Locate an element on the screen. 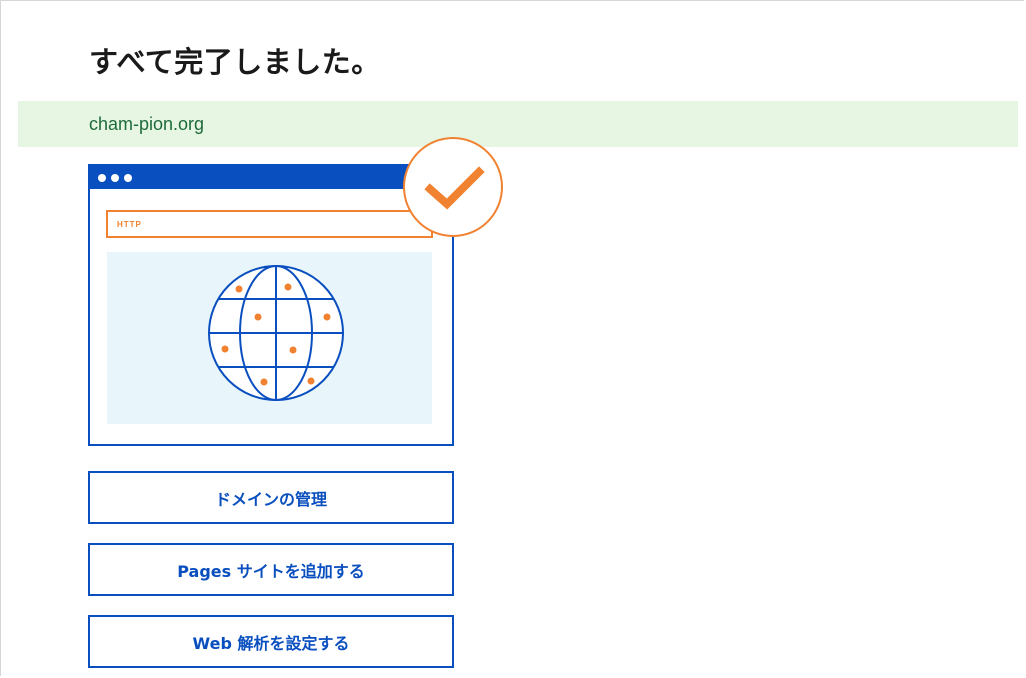  setup-web-analytics-button: Web 解析を設定する is located at coordinates (271, 641).